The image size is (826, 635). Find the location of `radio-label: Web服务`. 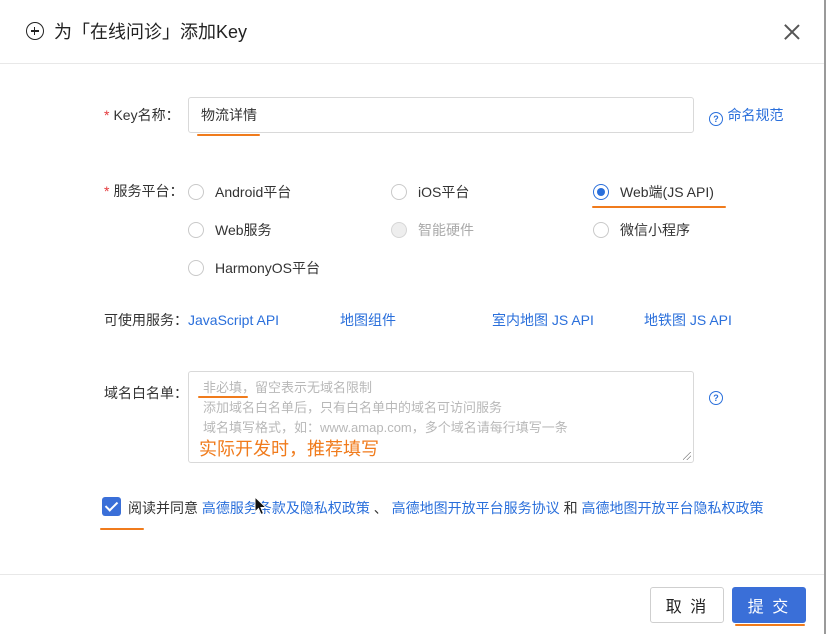

radio-label: Web服务 is located at coordinates (243, 230).